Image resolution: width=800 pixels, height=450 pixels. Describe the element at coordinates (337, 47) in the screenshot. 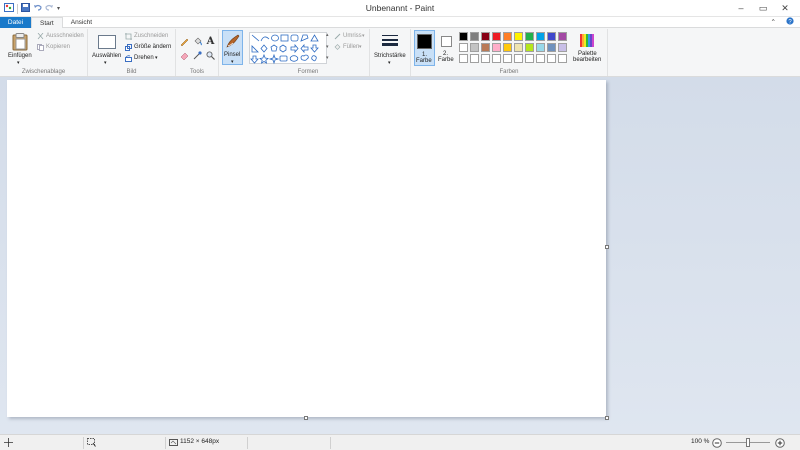

I see `fill-icon` at that location.